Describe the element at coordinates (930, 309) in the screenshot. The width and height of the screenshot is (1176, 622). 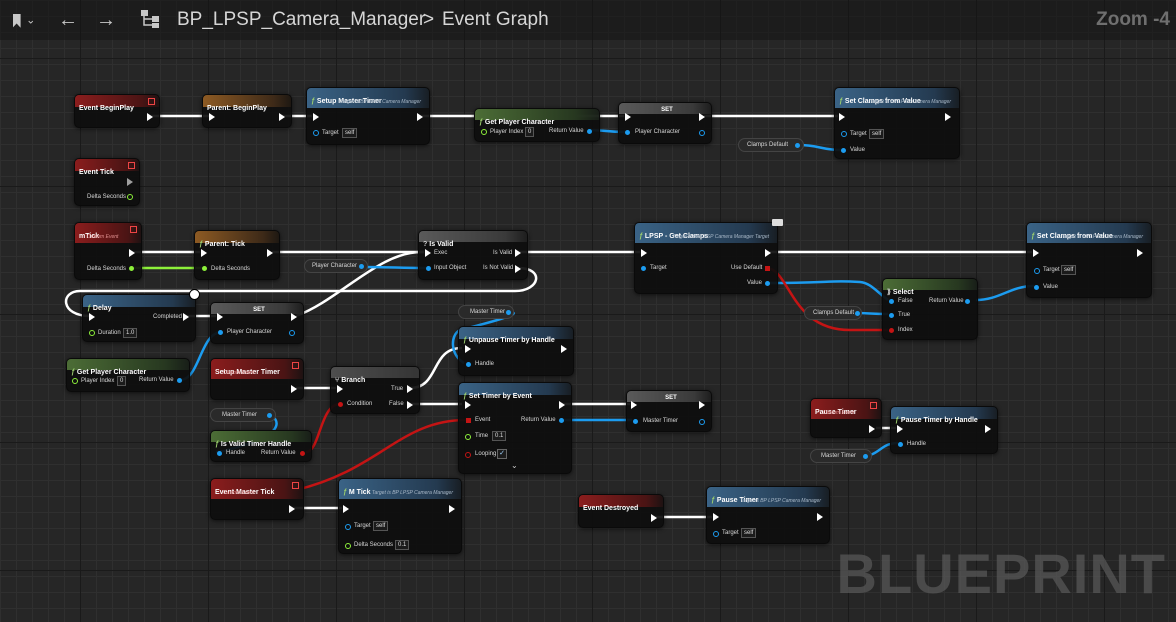
I see `select-node: ⟫ Select False Return Value True Index` at that location.